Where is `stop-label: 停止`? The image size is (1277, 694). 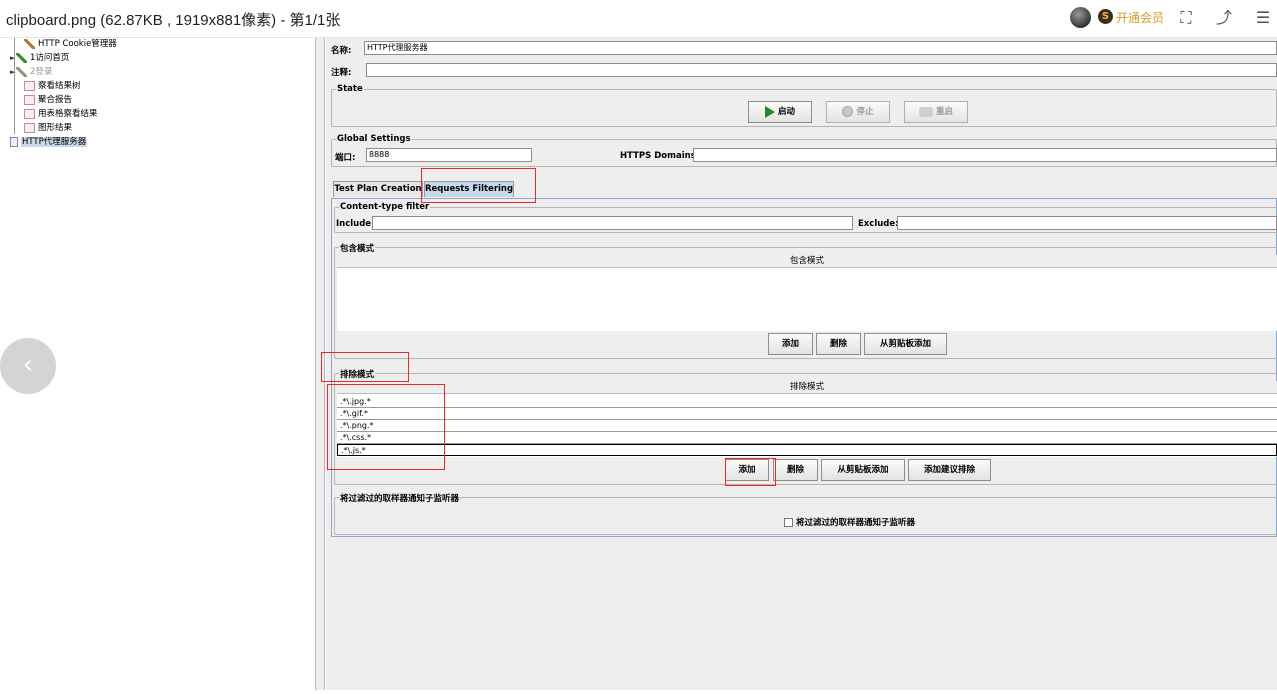 stop-label: 停止 is located at coordinates (865, 112).